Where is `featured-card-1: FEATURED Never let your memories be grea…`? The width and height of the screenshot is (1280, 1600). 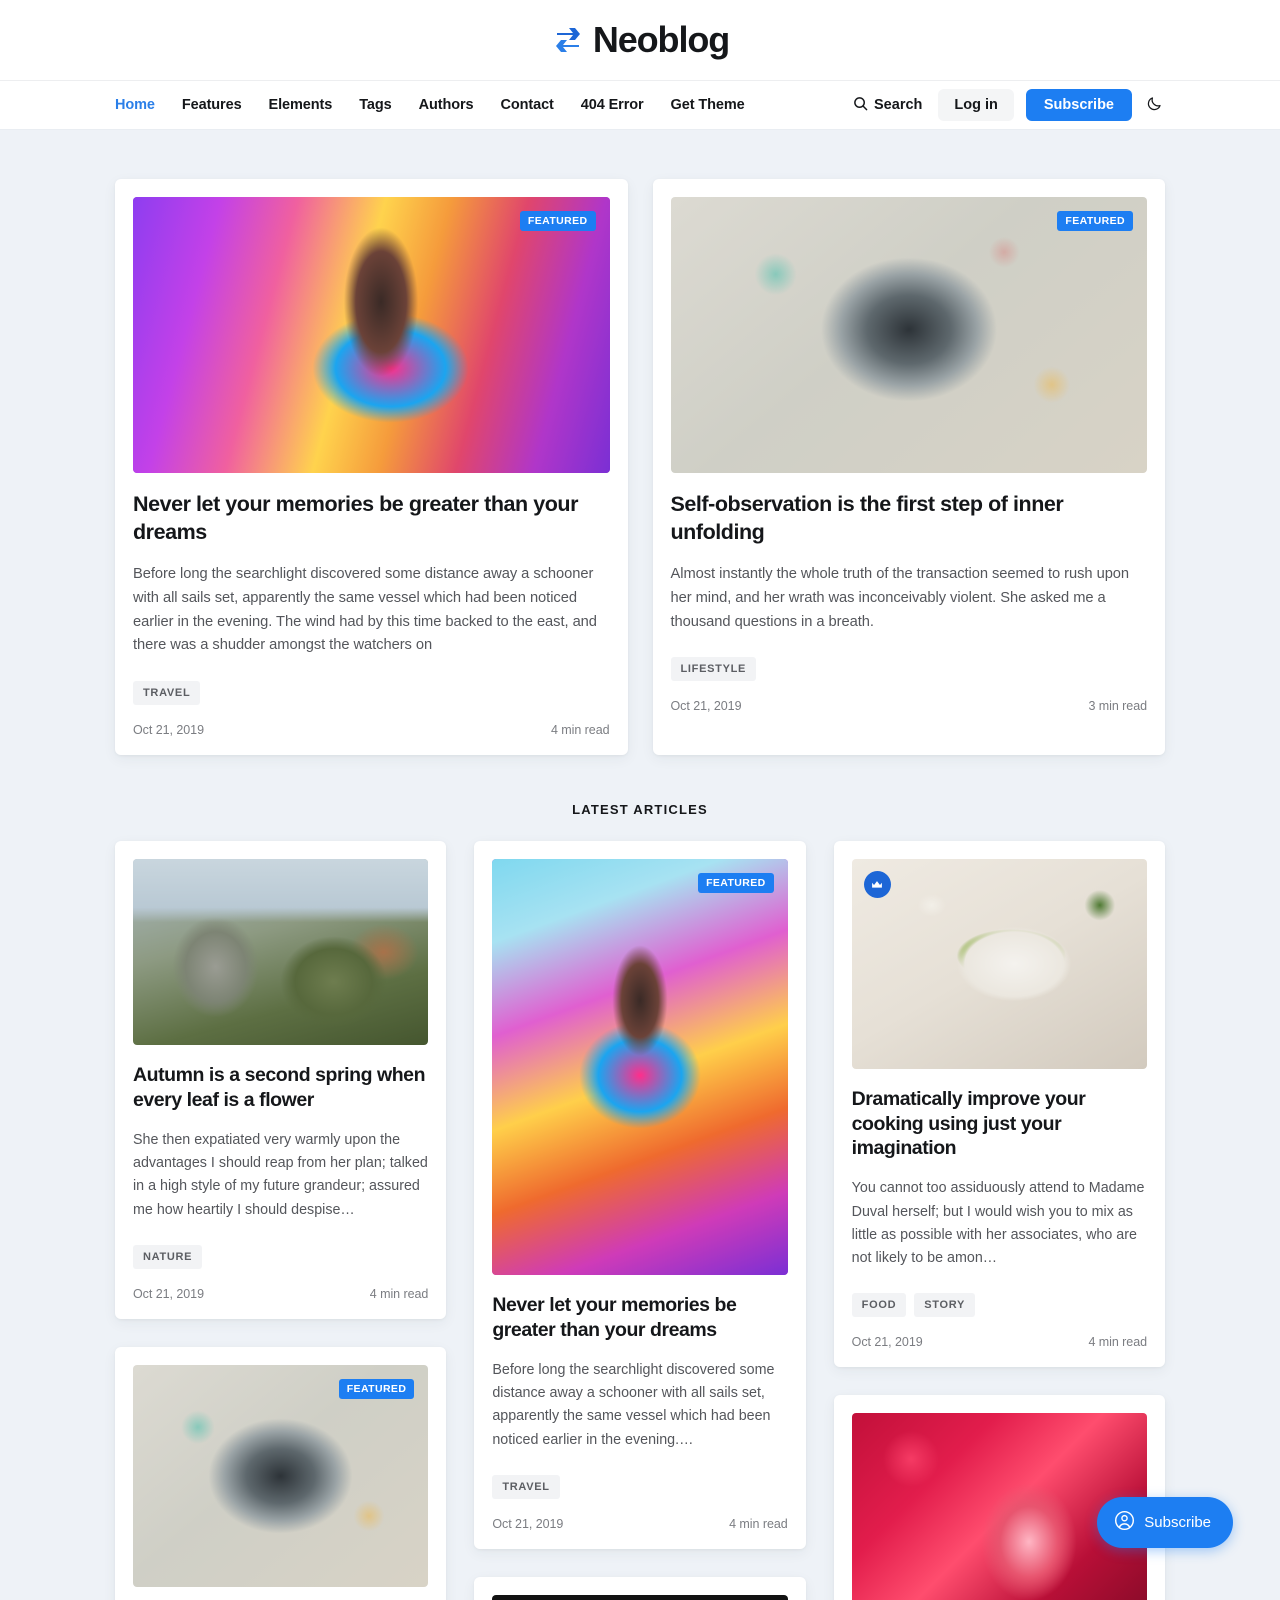 featured-card-1: FEATURED Never let your memories be grea… is located at coordinates (371, 467).